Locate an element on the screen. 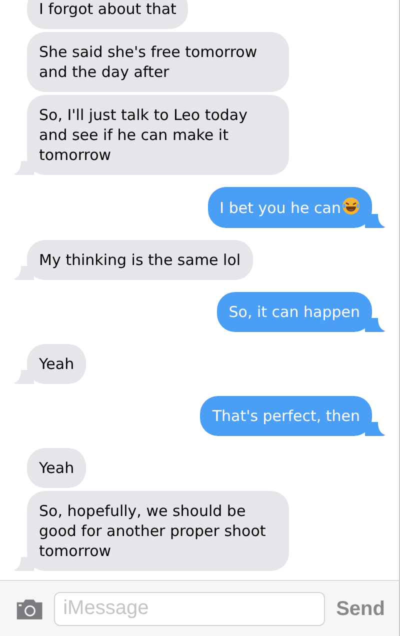 This screenshot has width=400, height=636. send-button: Send is located at coordinates (360, 609).